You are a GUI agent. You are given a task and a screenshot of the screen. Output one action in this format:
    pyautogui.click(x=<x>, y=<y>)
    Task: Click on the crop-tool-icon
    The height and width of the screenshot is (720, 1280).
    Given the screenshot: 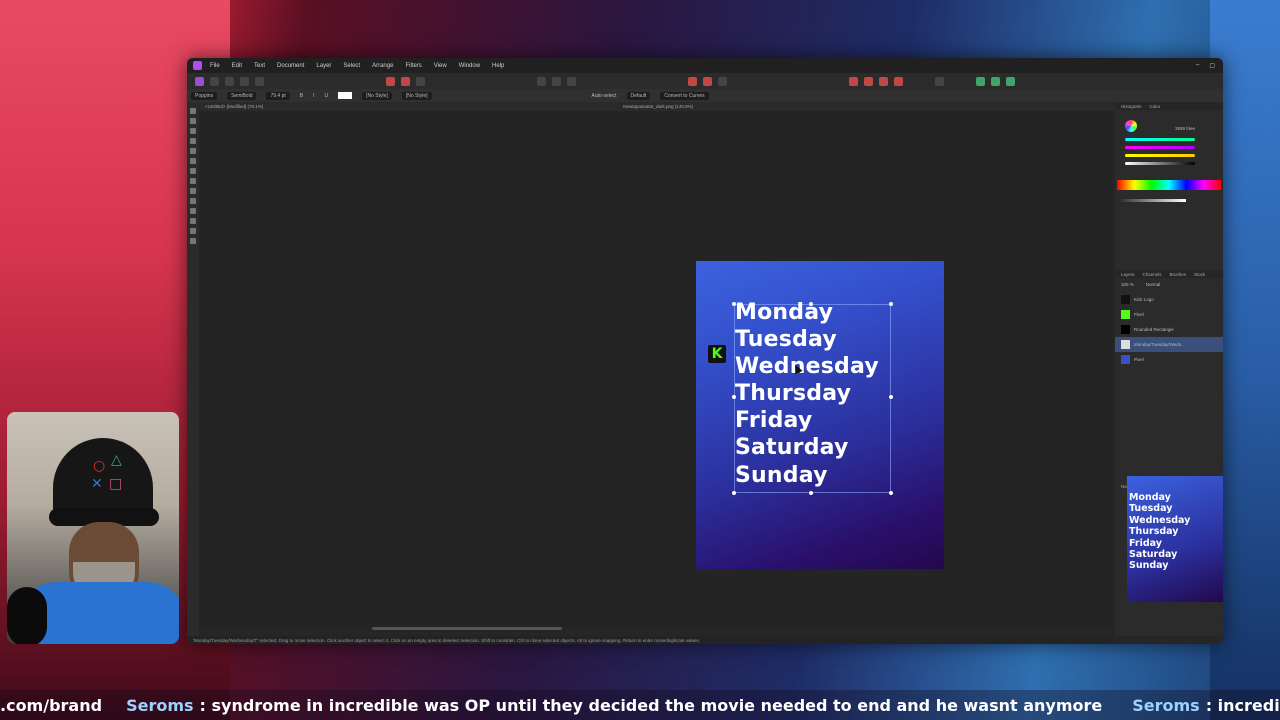 What is the action you would take?
    pyautogui.click(x=193, y=141)
    